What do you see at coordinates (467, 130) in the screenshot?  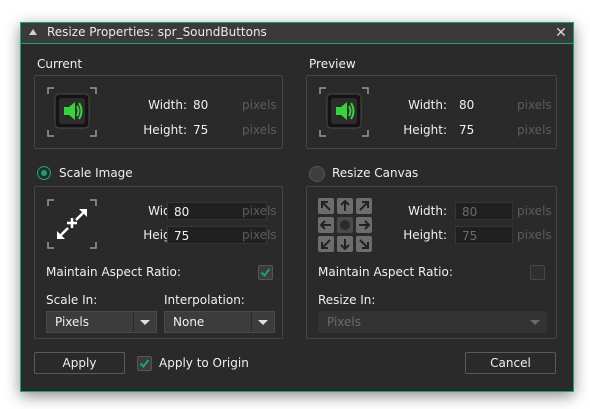 I see `preview-height-value: 75` at bounding box center [467, 130].